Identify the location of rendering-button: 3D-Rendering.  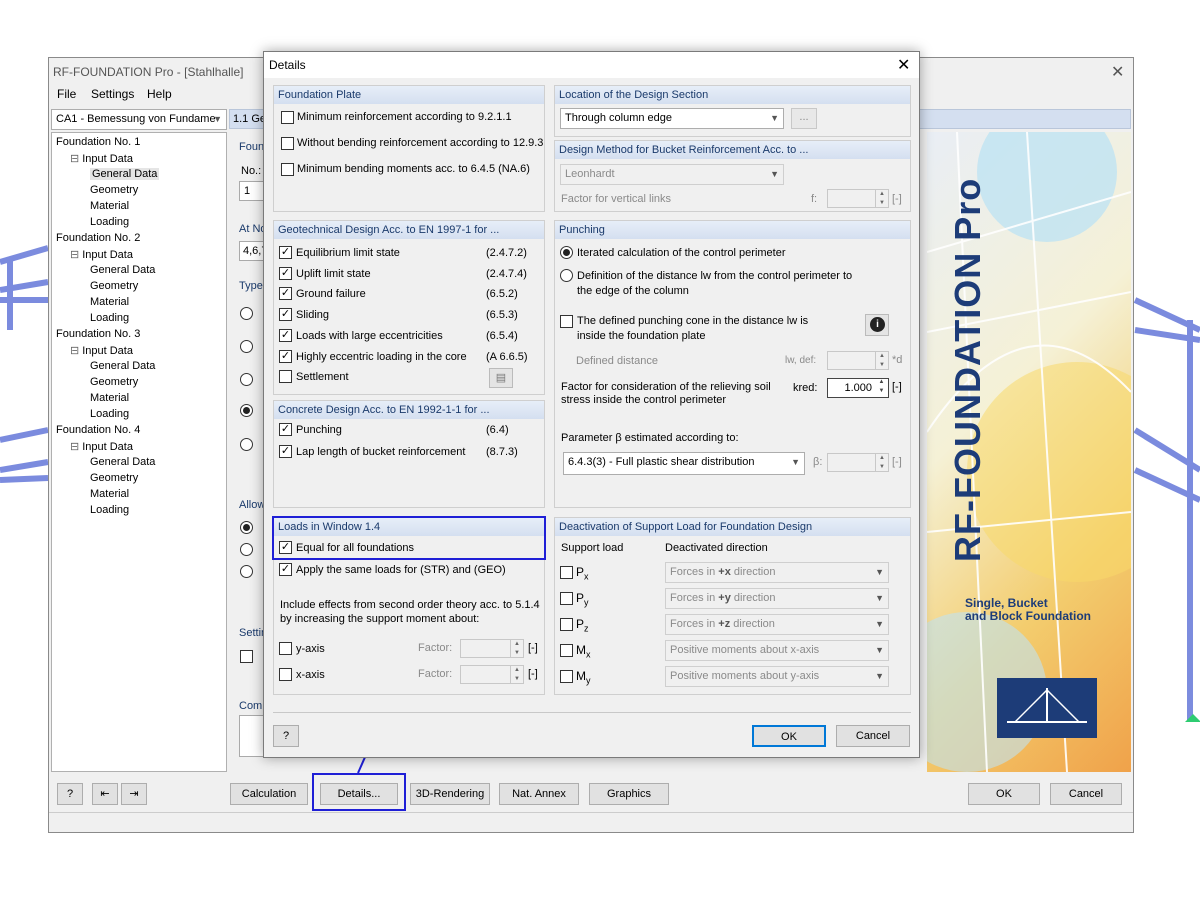
(450, 794).